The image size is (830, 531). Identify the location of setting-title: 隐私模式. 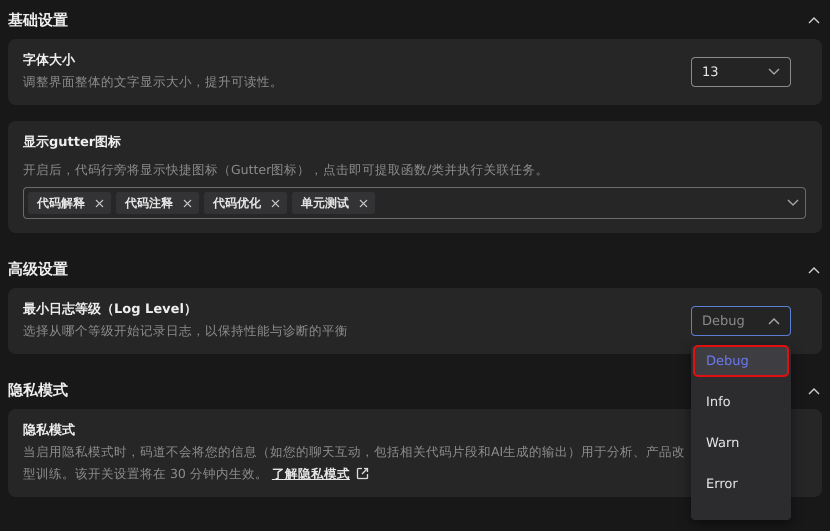
(49, 431).